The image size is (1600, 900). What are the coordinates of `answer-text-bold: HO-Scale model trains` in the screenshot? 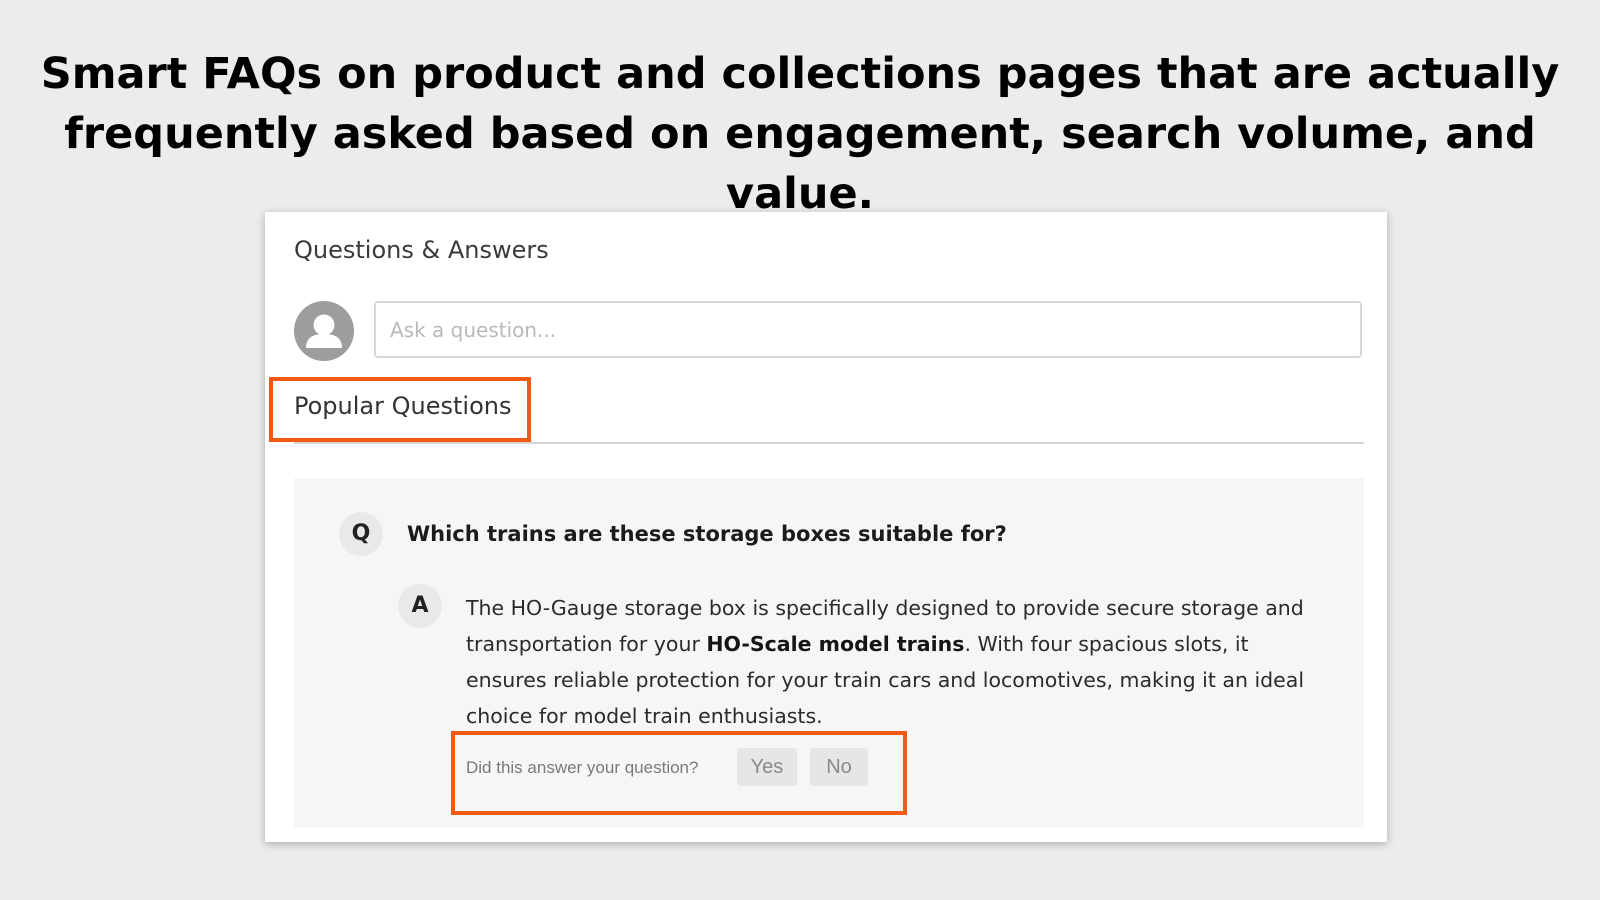 It's located at (835, 644).